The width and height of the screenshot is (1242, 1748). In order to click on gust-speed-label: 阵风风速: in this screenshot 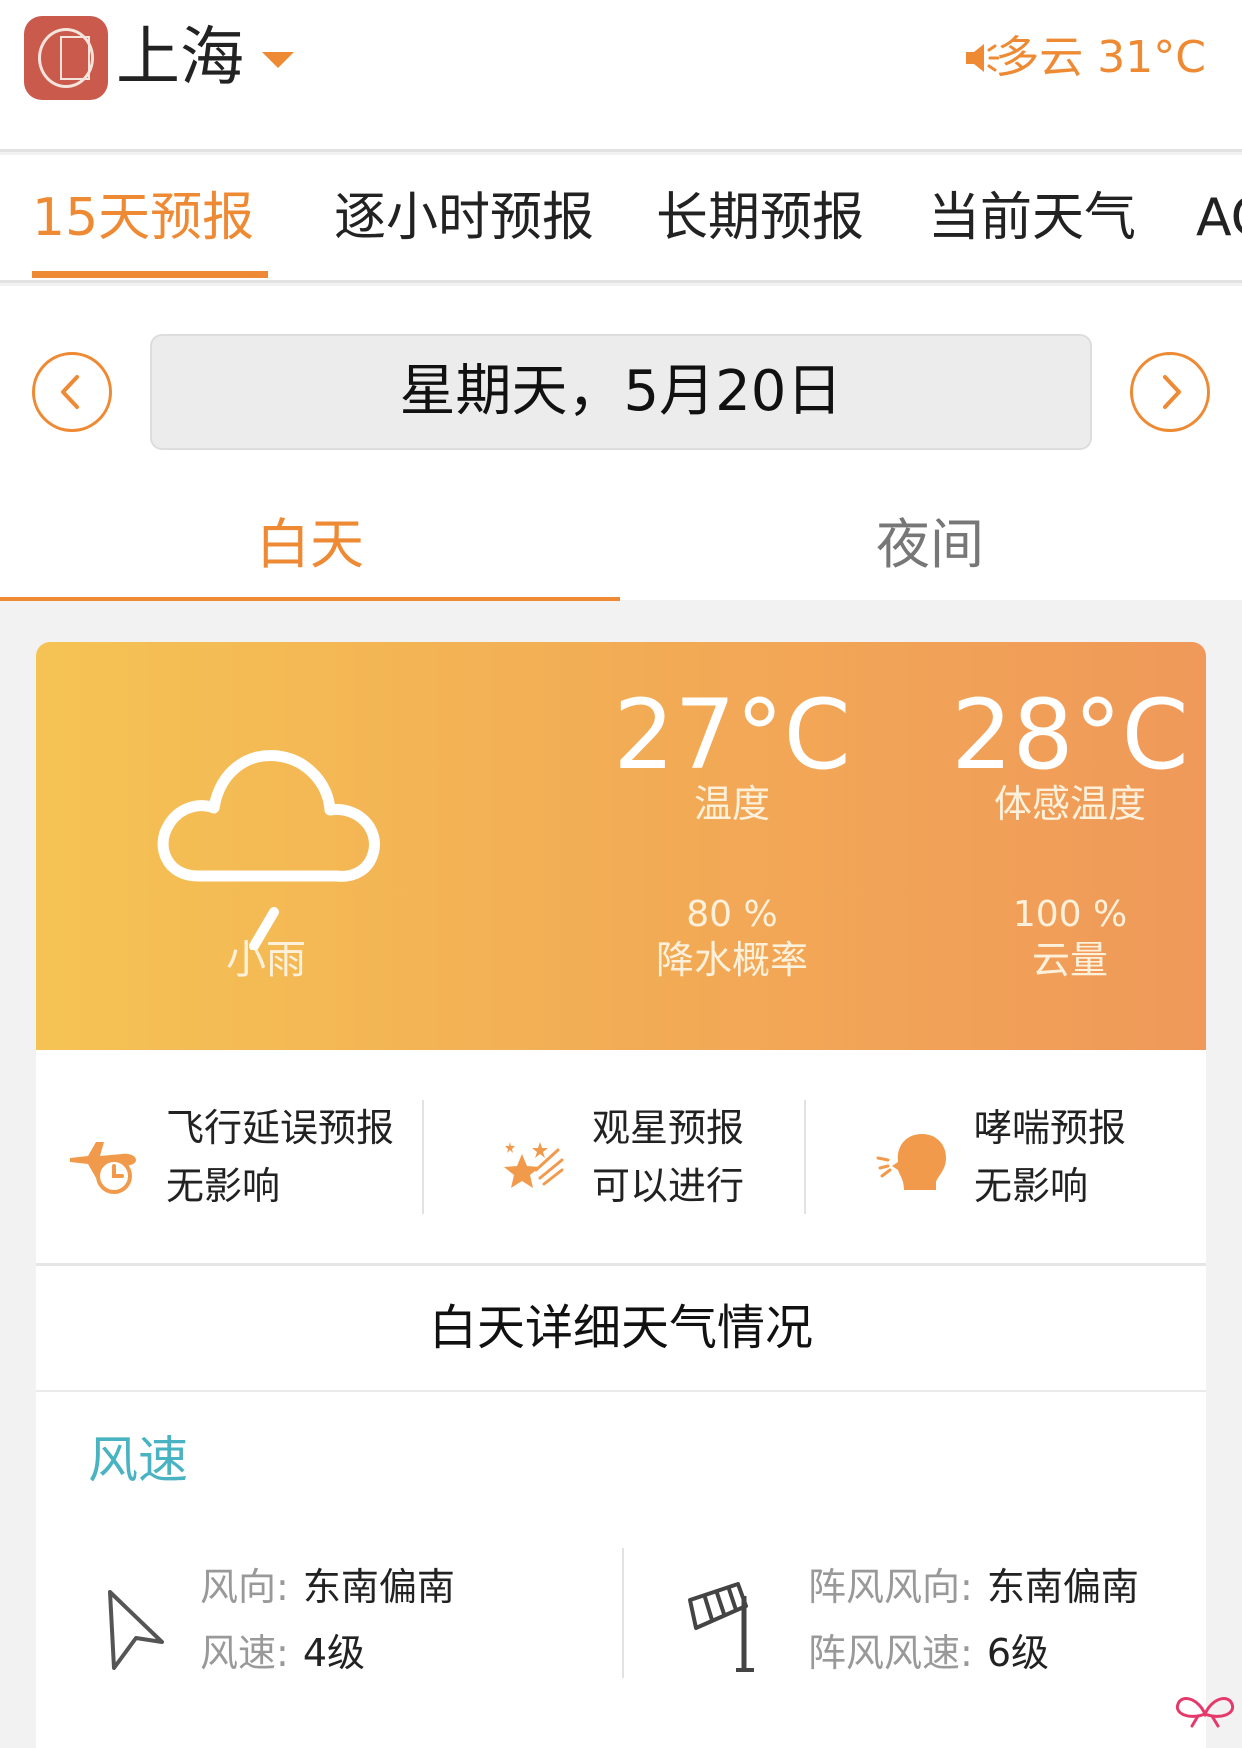, I will do `click(890, 1653)`.